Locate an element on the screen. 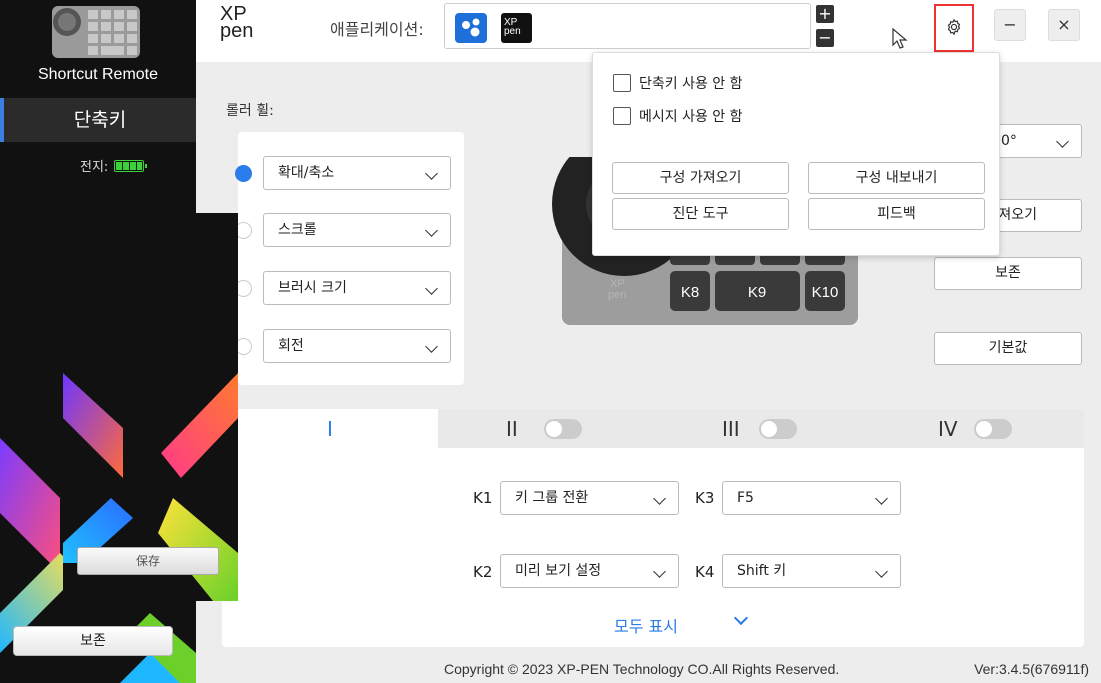 Image resolution: width=1101 pixels, height=683 pixels. roller-option: 브러시 크기 is located at coordinates (349, 288).